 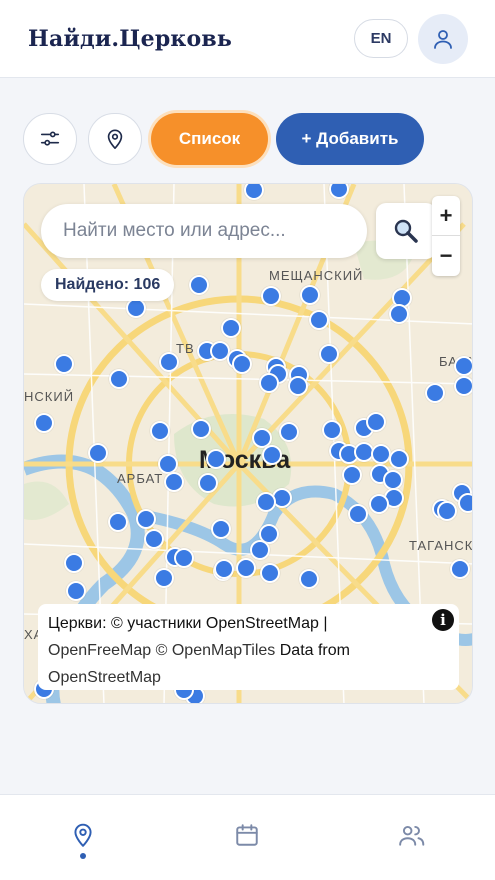 What do you see at coordinates (248, 623) in the screenshot?
I see `attribution-line: Церкви: © участники OpenStreetMap |` at bounding box center [248, 623].